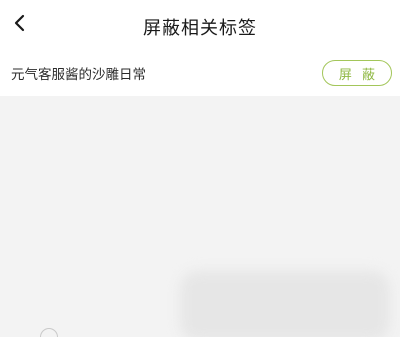 The height and width of the screenshot is (337, 400). What do you see at coordinates (357, 73) in the screenshot?
I see `block-button: 屏 蔽` at bounding box center [357, 73].